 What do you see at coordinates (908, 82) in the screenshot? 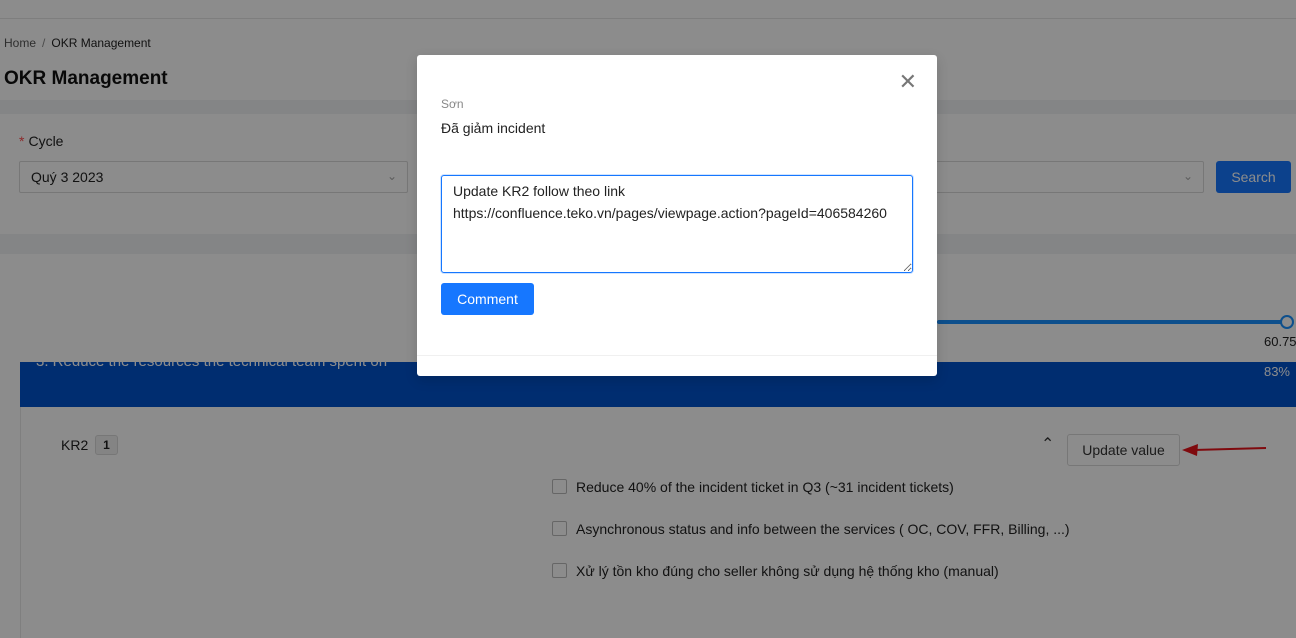
I see `close-icon: ✕` at bounding box center [908, 82].